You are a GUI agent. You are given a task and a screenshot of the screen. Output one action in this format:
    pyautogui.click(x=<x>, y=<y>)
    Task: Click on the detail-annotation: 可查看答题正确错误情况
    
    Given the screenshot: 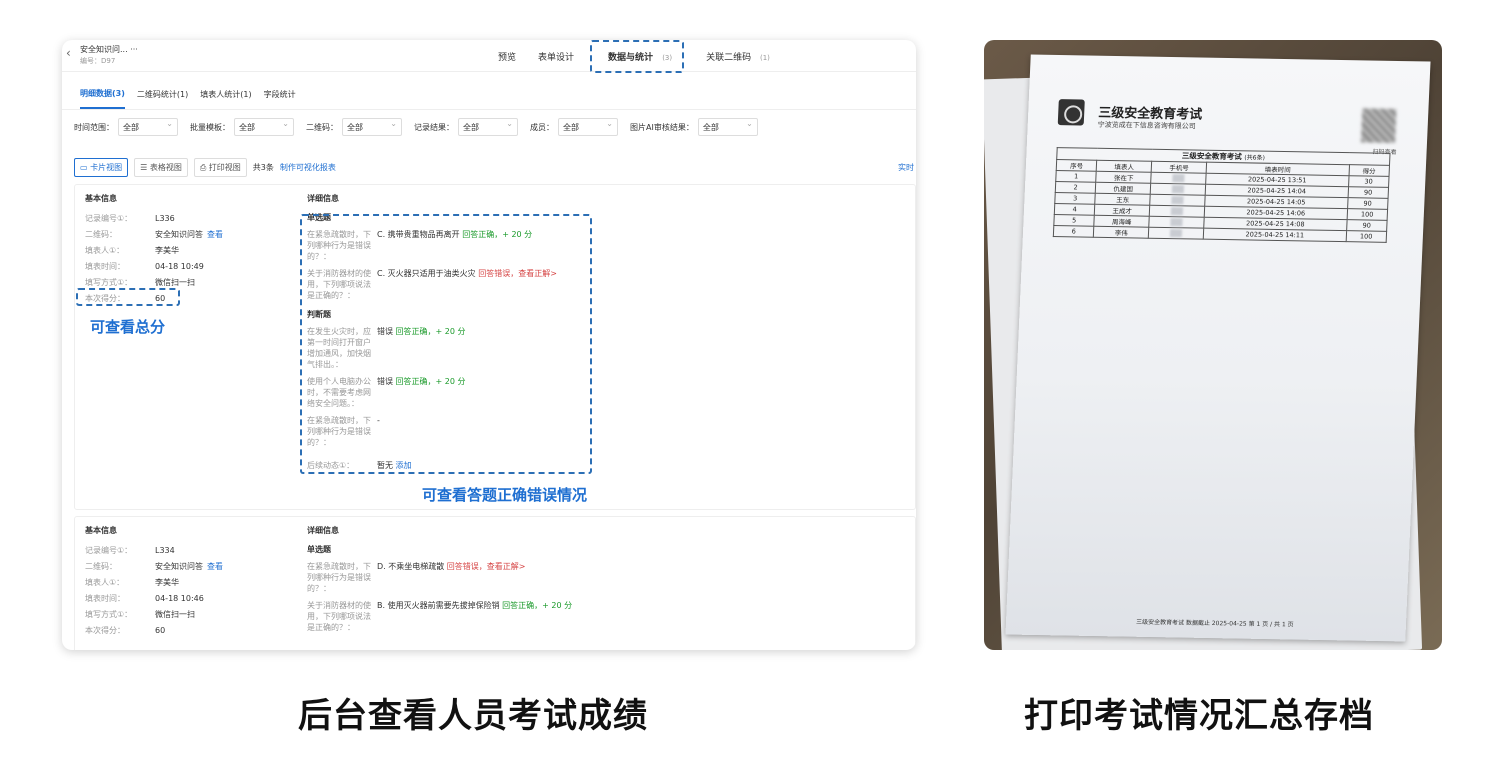 What is the action you would take?
    pyautogui.click(x=505, y=495)
    